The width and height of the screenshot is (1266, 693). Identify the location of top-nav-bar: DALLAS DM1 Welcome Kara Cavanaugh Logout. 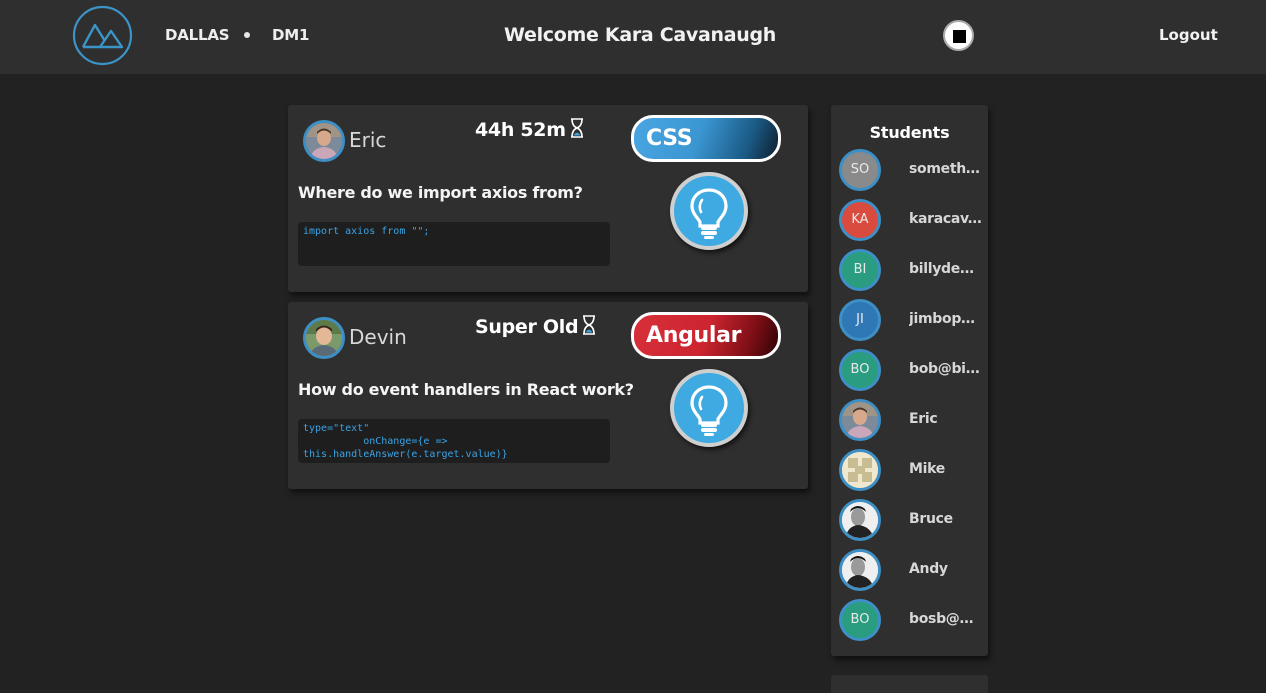
(633, 37).